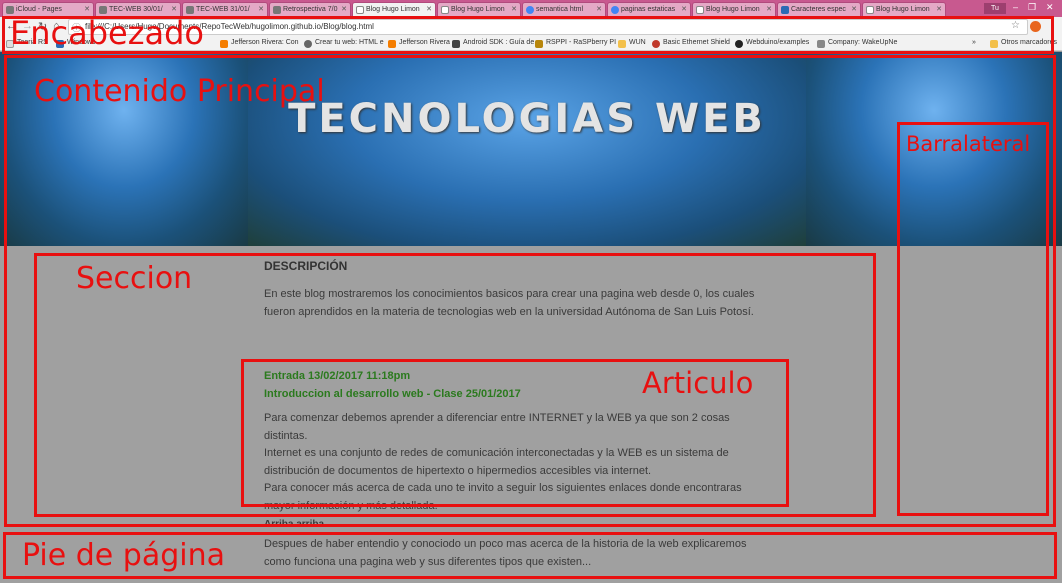 The image size is (1062, 583). I want to click on browser-tab-active: Blog Hugo Limon ✕, so click(394, 9).